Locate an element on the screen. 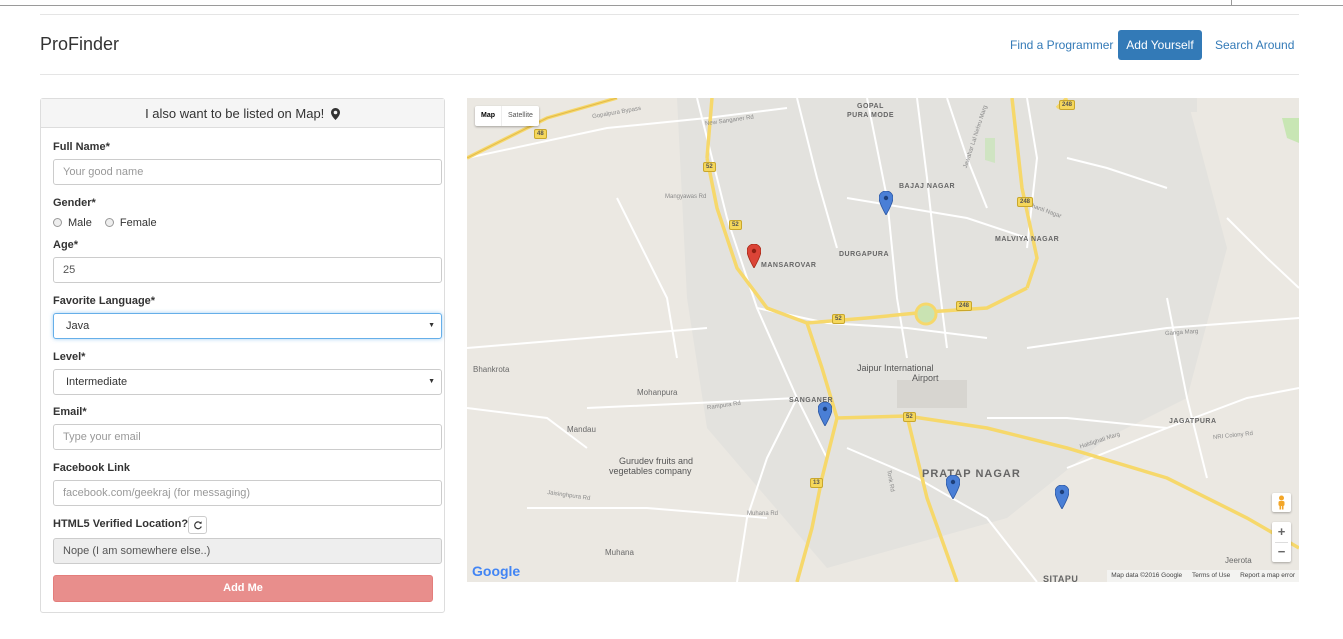  zoom-in-button: + is located at coordinates (1281, 532).